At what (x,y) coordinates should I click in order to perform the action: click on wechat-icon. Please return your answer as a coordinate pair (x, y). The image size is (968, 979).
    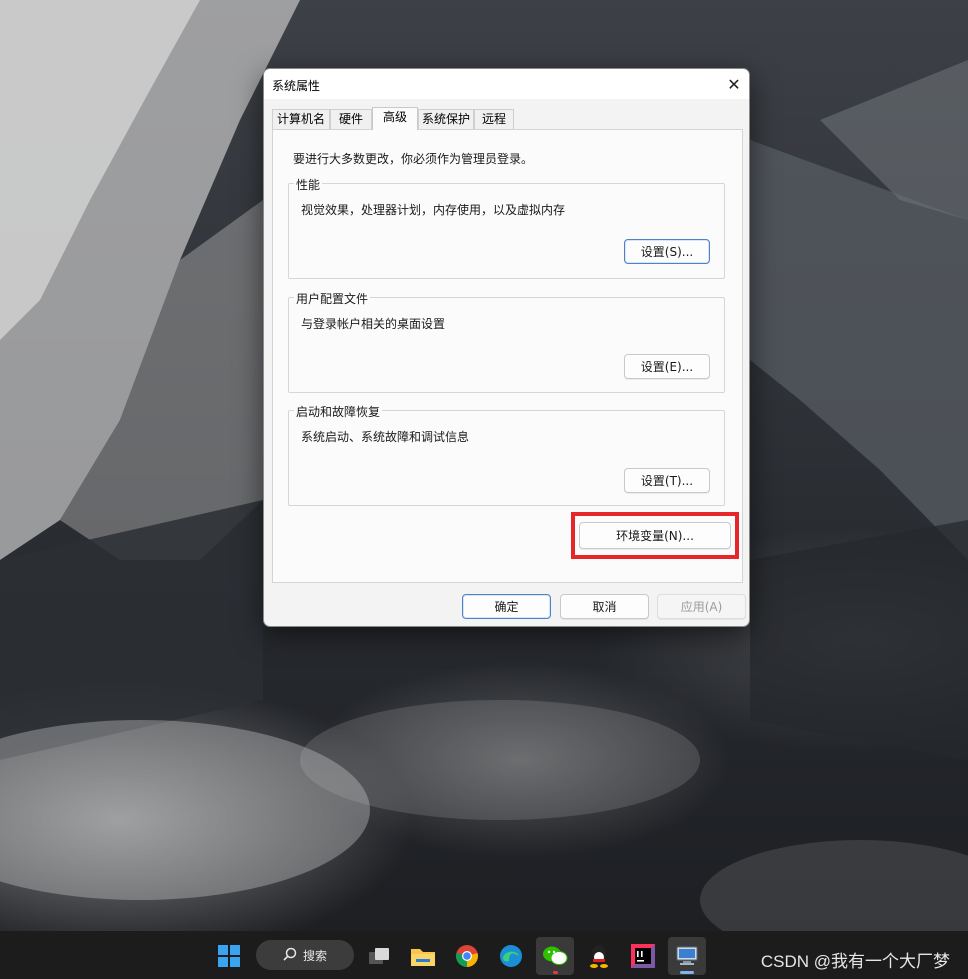
    Looking at the image, I should click on (555, 956).